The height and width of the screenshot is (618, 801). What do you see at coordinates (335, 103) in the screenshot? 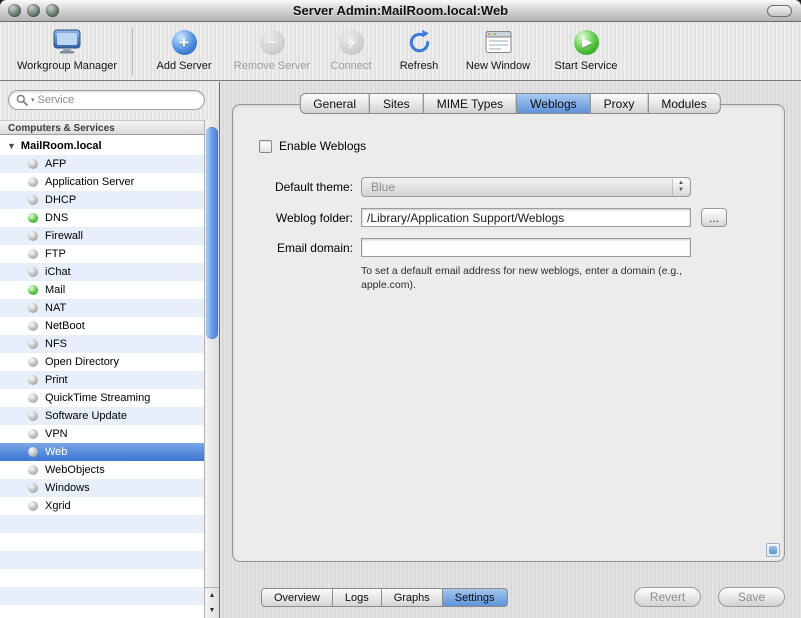
I see `tab-general: General` at bounding box center [335, 103].